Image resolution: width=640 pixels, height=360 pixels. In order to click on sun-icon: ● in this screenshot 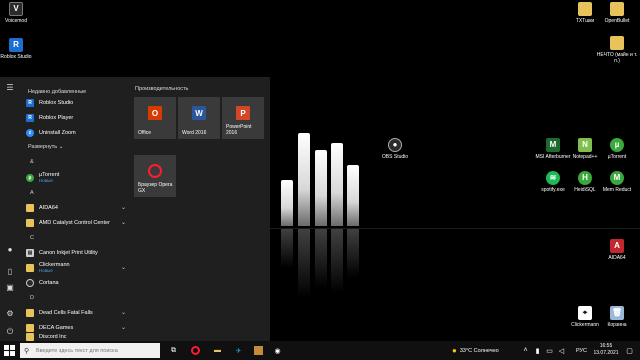, I will do `click(454, 350)`.